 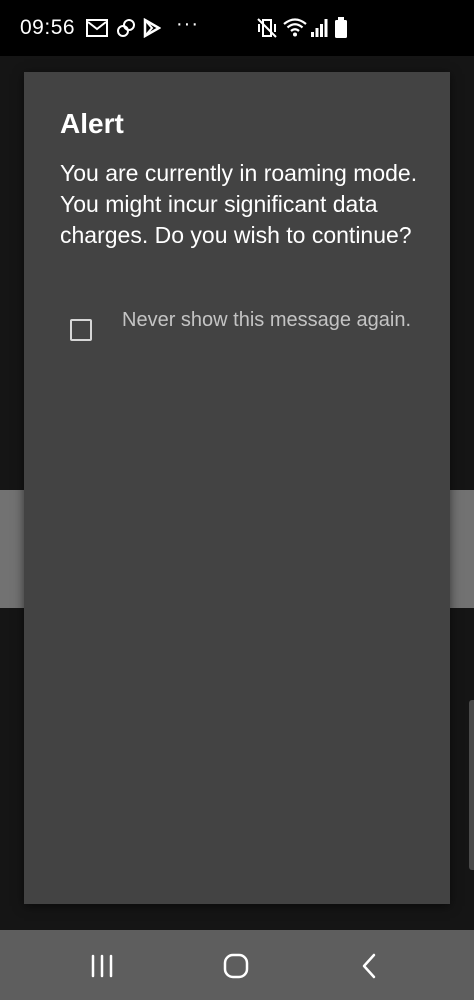 What do you see at coordinates (295, 29) in the screenshot?
I see `wifi-icon` at bounding box center [295, 29].